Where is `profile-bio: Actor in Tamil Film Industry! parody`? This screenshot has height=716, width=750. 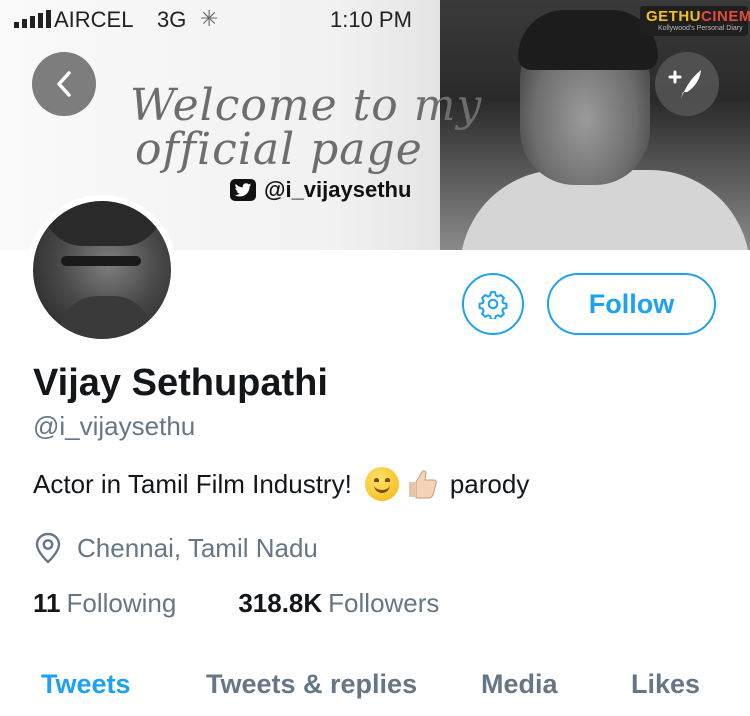
profile-bio: Actor in Tamil Film Industry! parody is located at coordinates (281, 484).